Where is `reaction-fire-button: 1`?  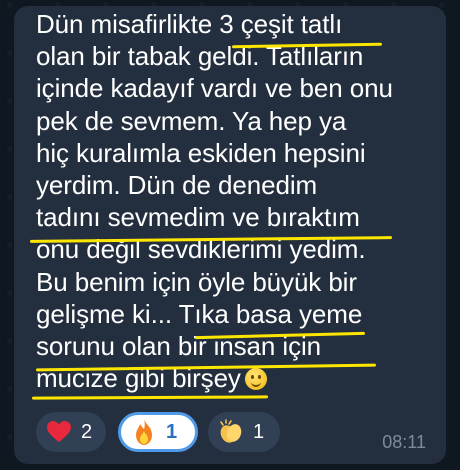 reaction-fire-button: 1 is located at coordinates (158, 432).